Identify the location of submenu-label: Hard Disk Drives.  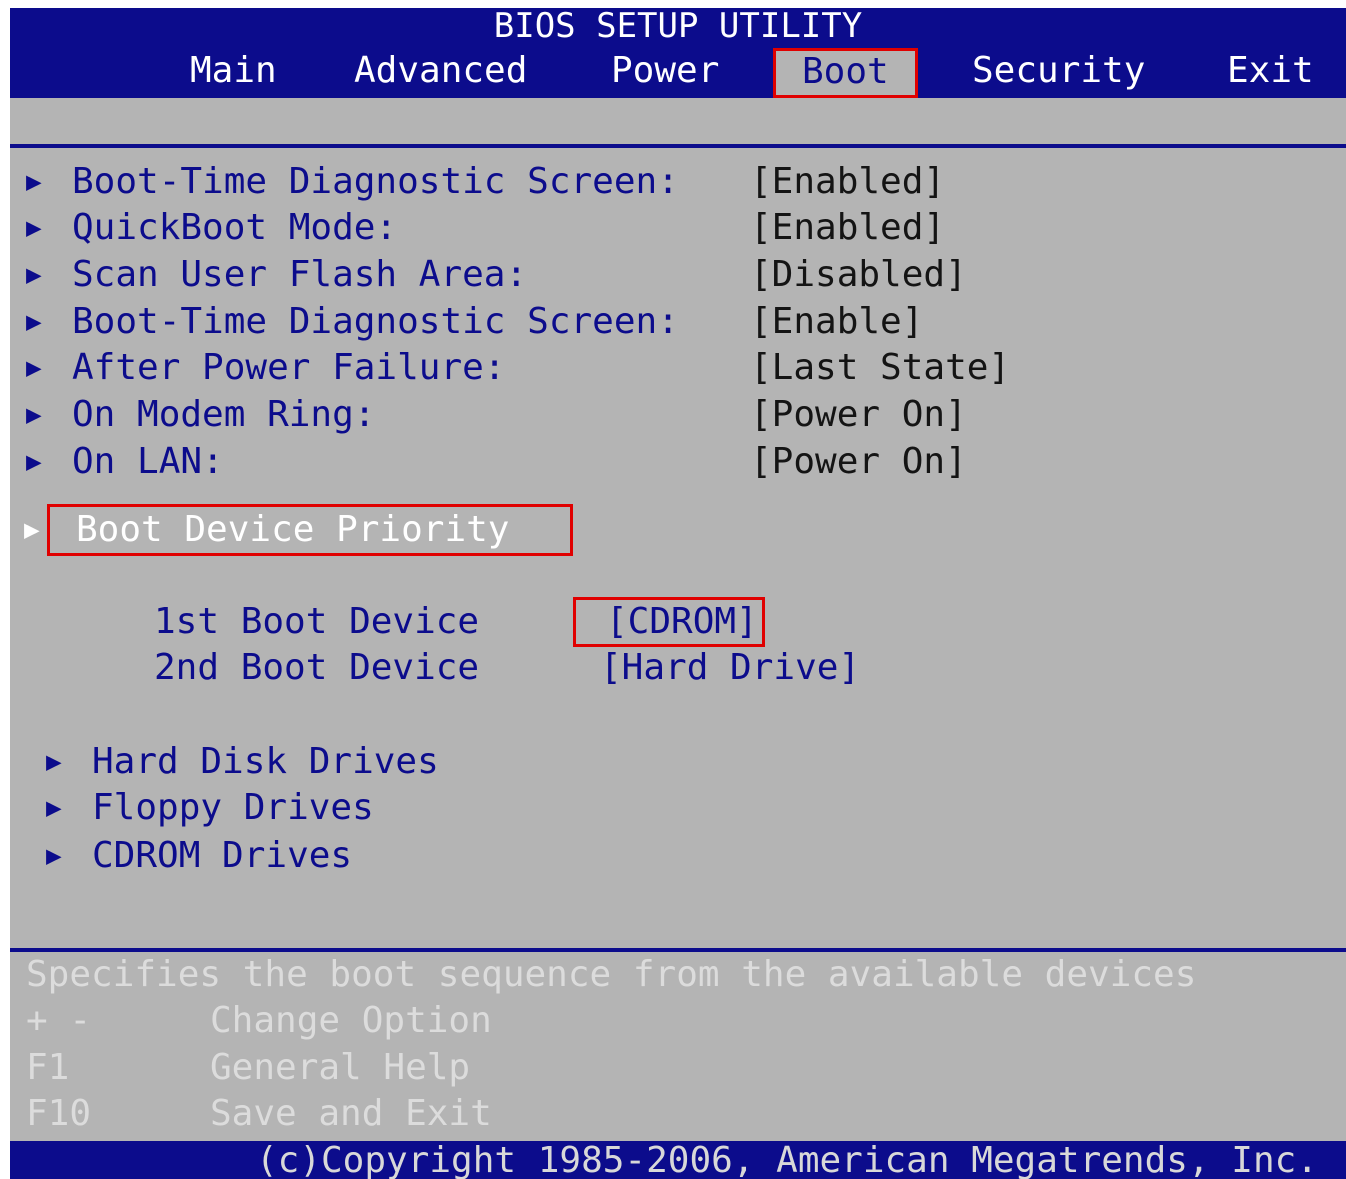
(265, 761).